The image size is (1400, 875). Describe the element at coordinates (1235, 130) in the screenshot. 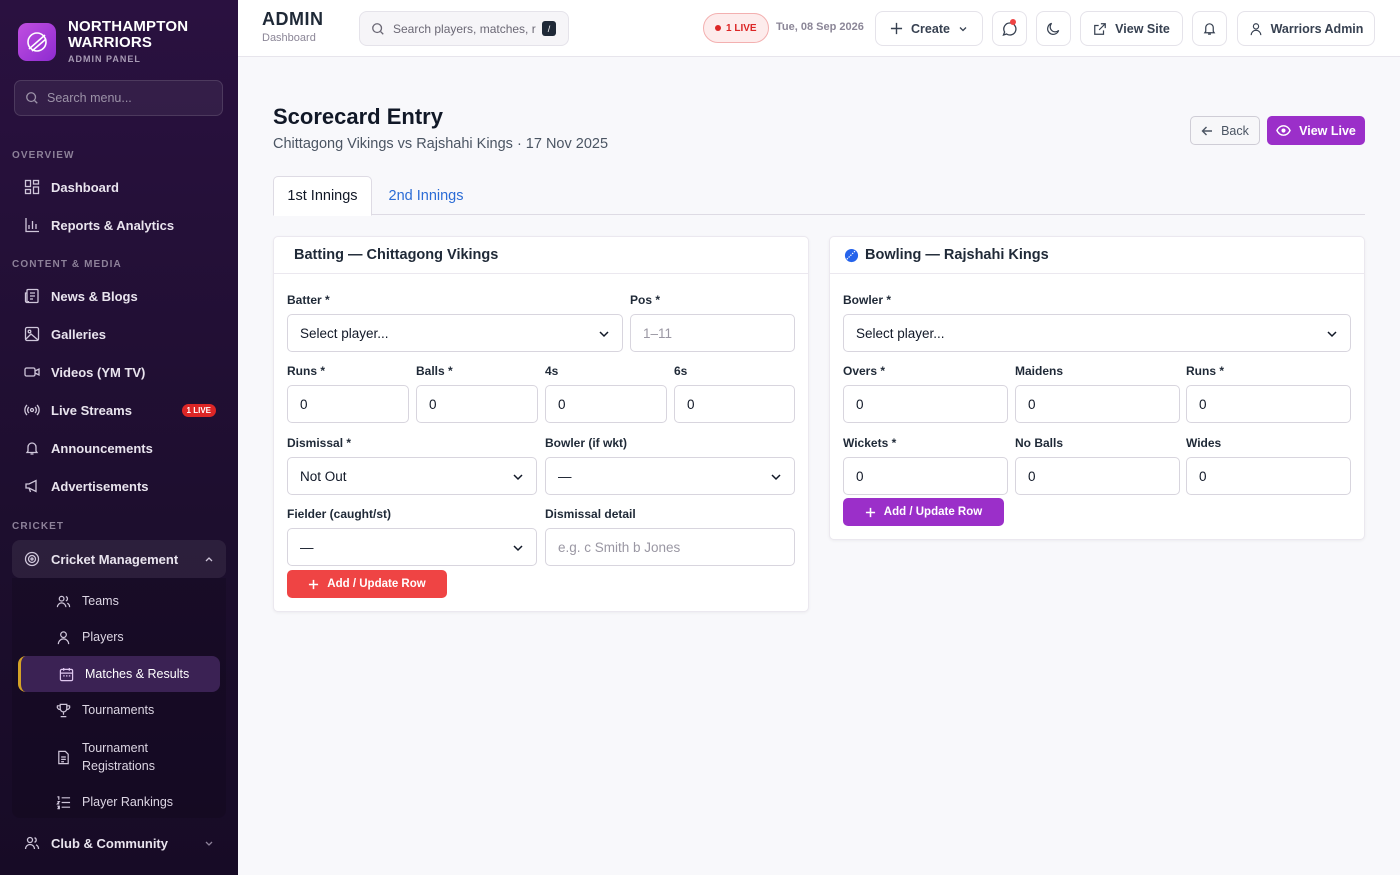

I see `back-button-label: Back` at that location.